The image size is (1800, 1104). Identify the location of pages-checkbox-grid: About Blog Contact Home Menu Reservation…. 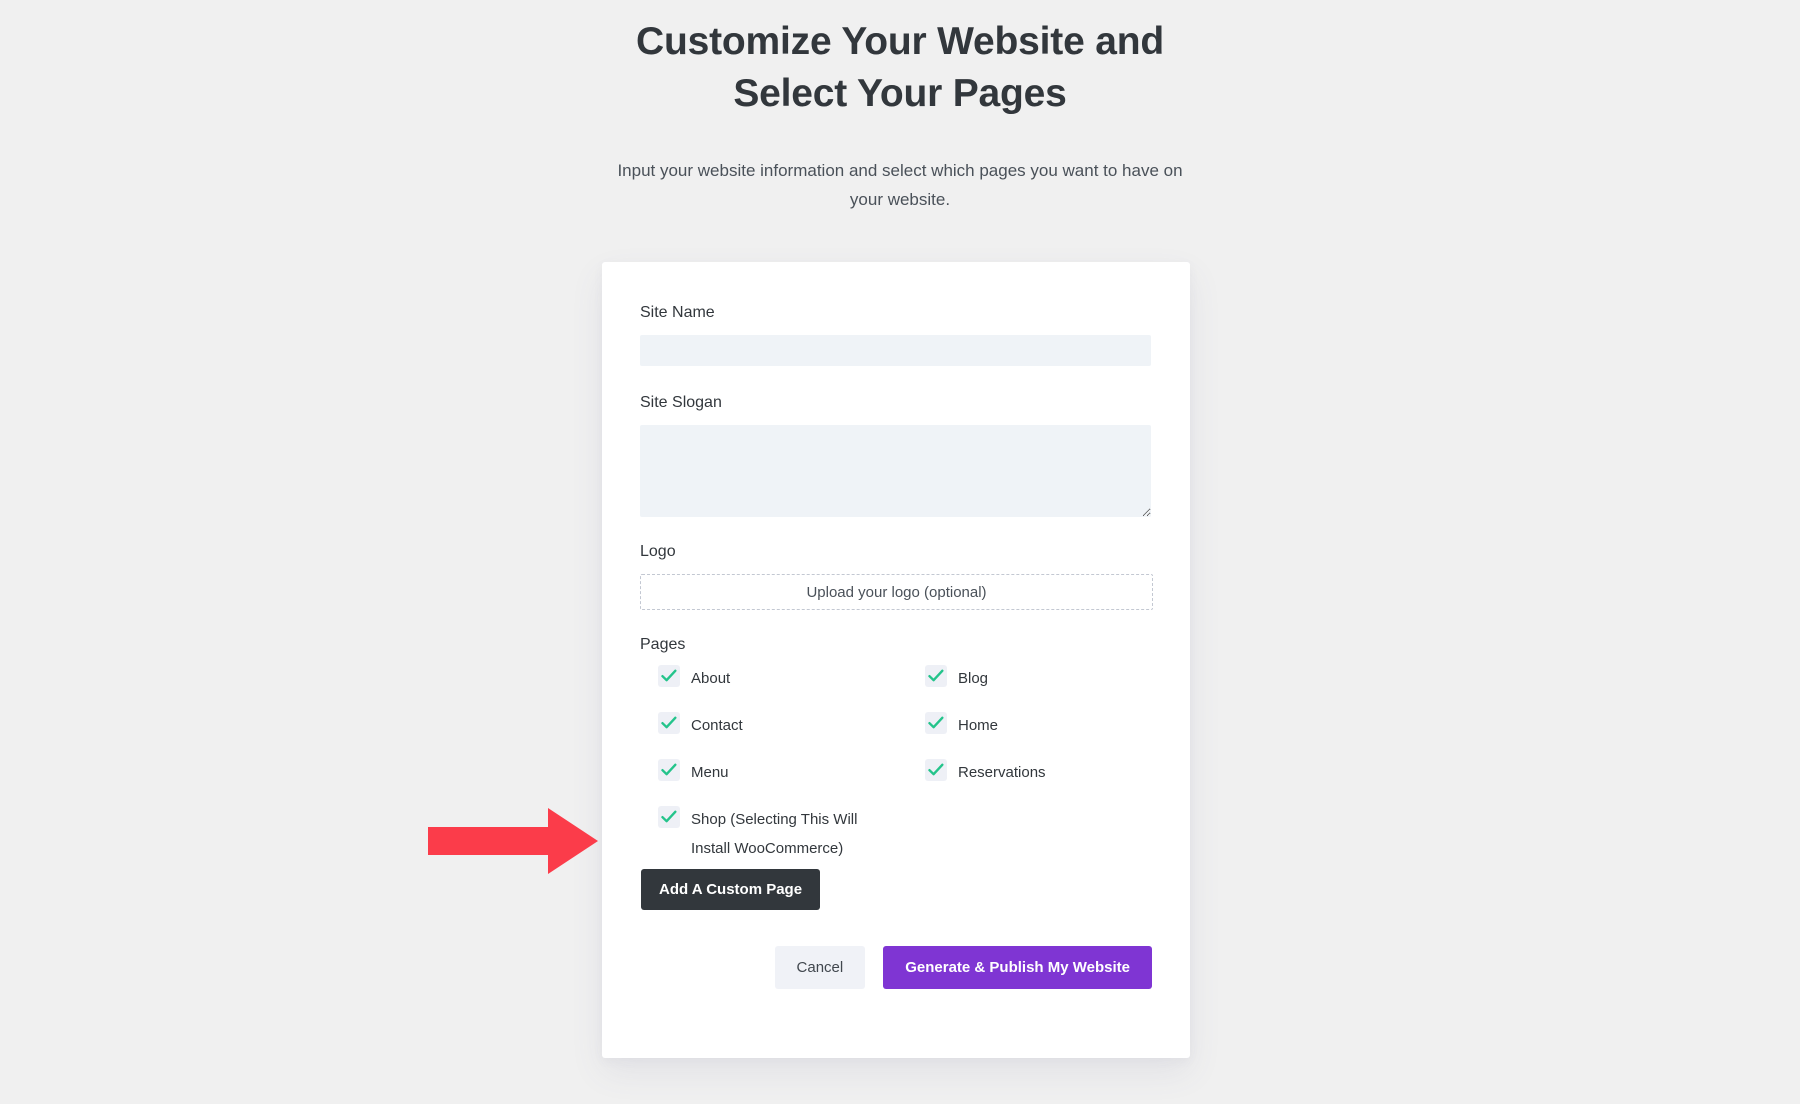
(896, 763).